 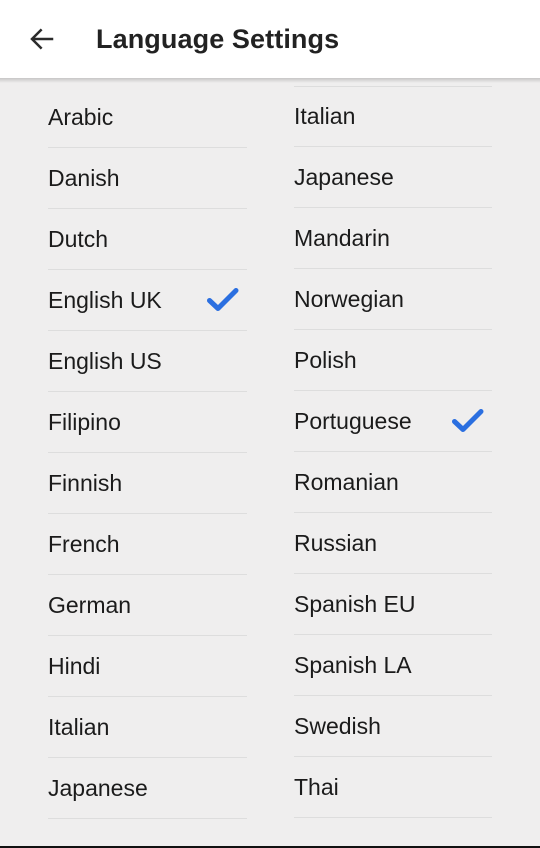 I want to click on language-row: Arabic, so click(x=147, y=117).